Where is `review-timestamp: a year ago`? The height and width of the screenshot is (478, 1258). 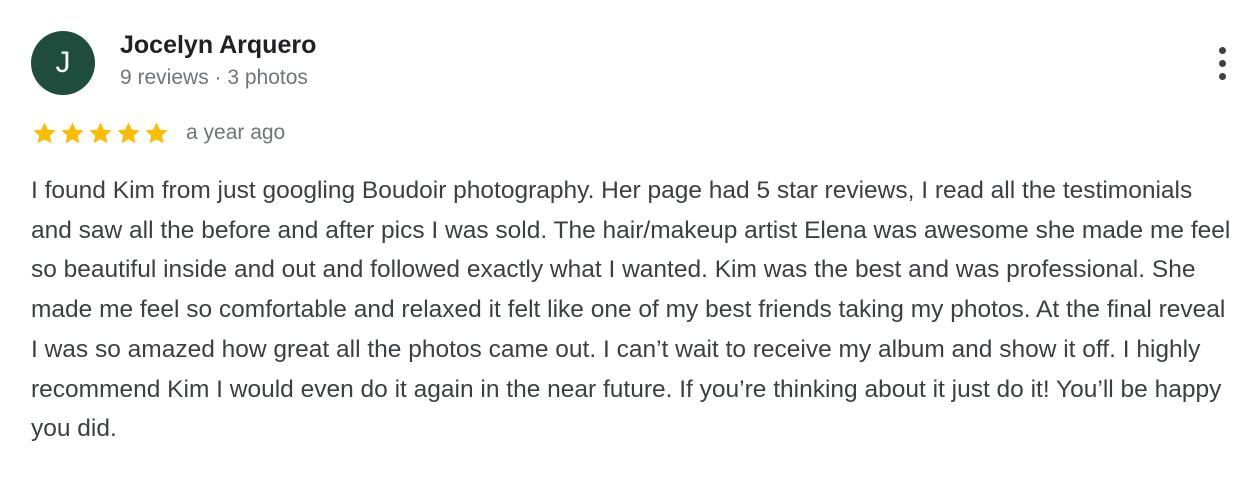 review-timestamp: a year ago is located at coordinates (236, 132).